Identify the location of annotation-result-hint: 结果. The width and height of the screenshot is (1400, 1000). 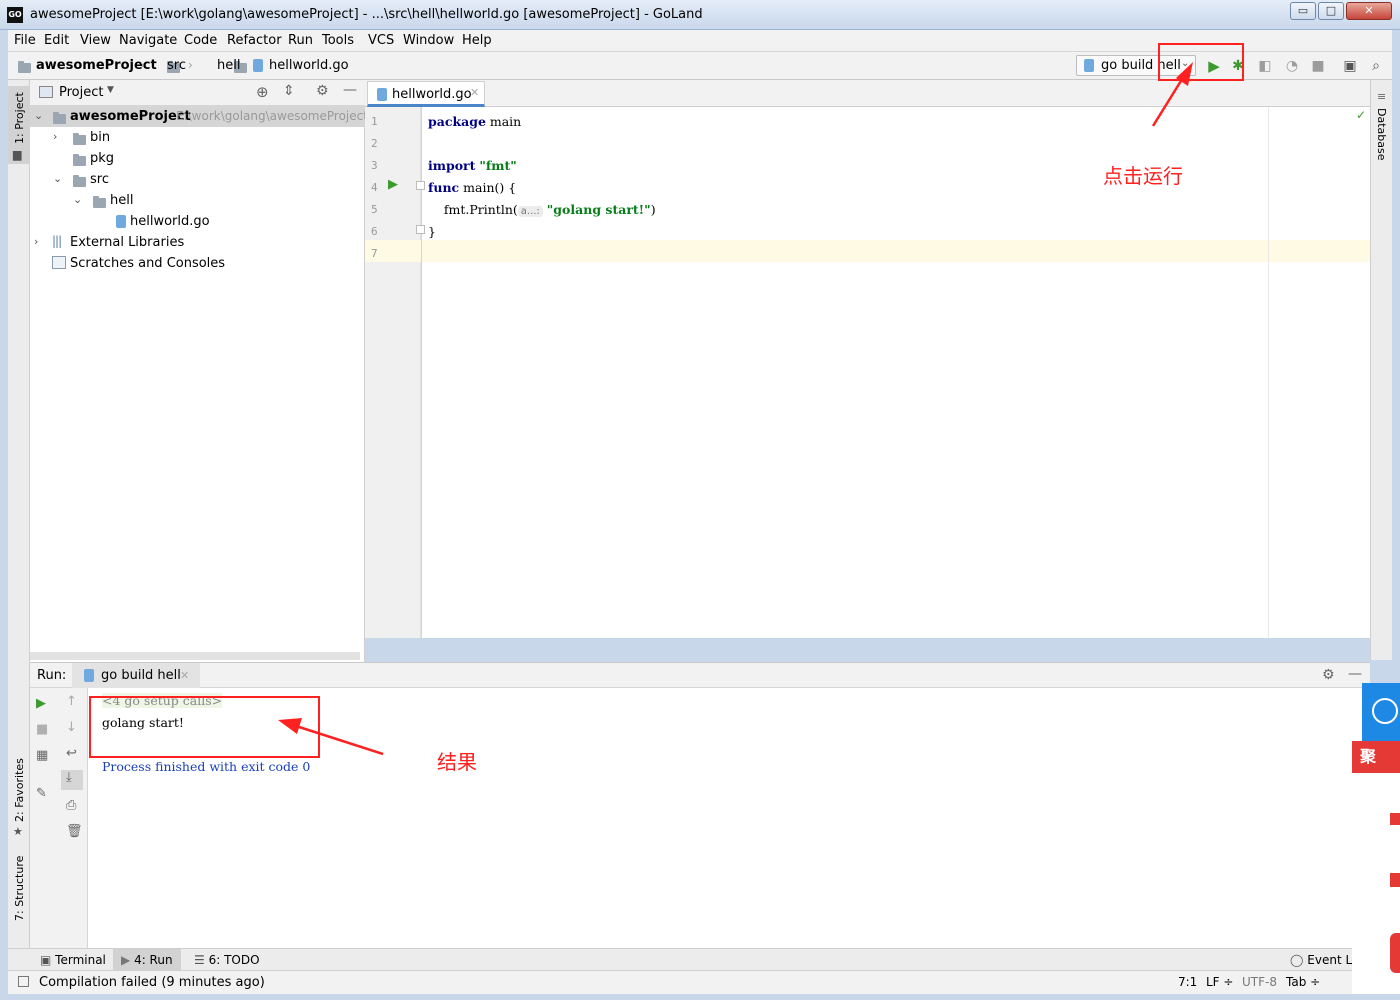
(457, 762).